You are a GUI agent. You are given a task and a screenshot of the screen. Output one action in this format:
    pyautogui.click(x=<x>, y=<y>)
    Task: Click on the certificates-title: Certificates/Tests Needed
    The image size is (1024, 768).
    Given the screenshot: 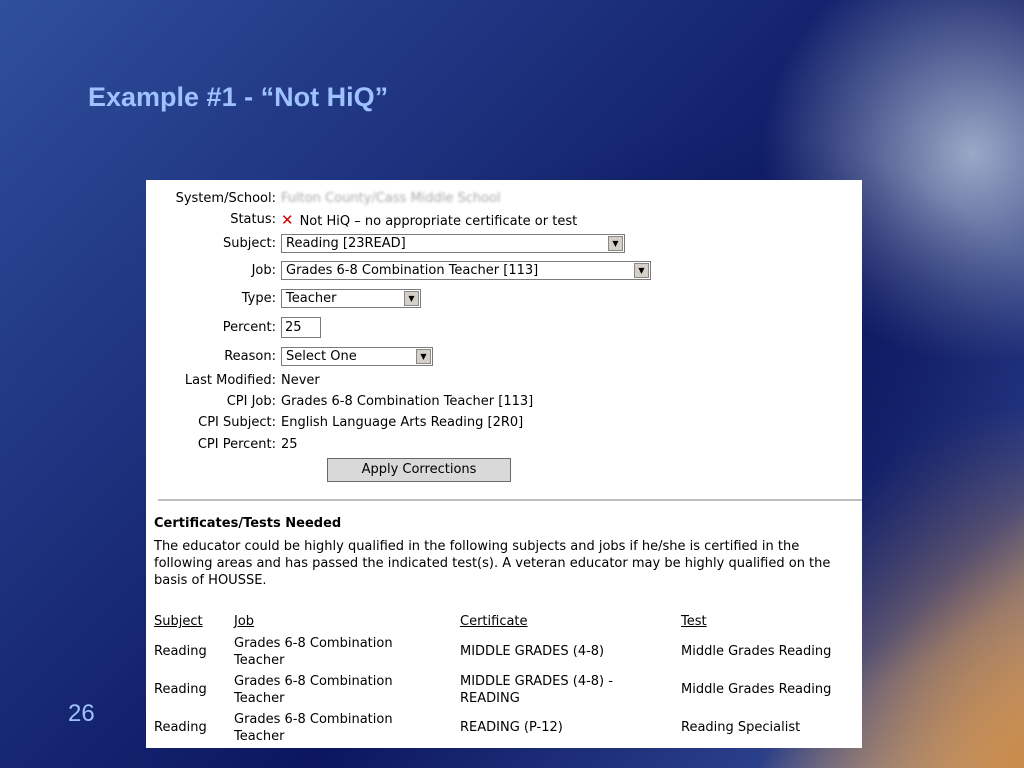 What is the action you would take?
    pyautogui.click(x=248, y=523)
    